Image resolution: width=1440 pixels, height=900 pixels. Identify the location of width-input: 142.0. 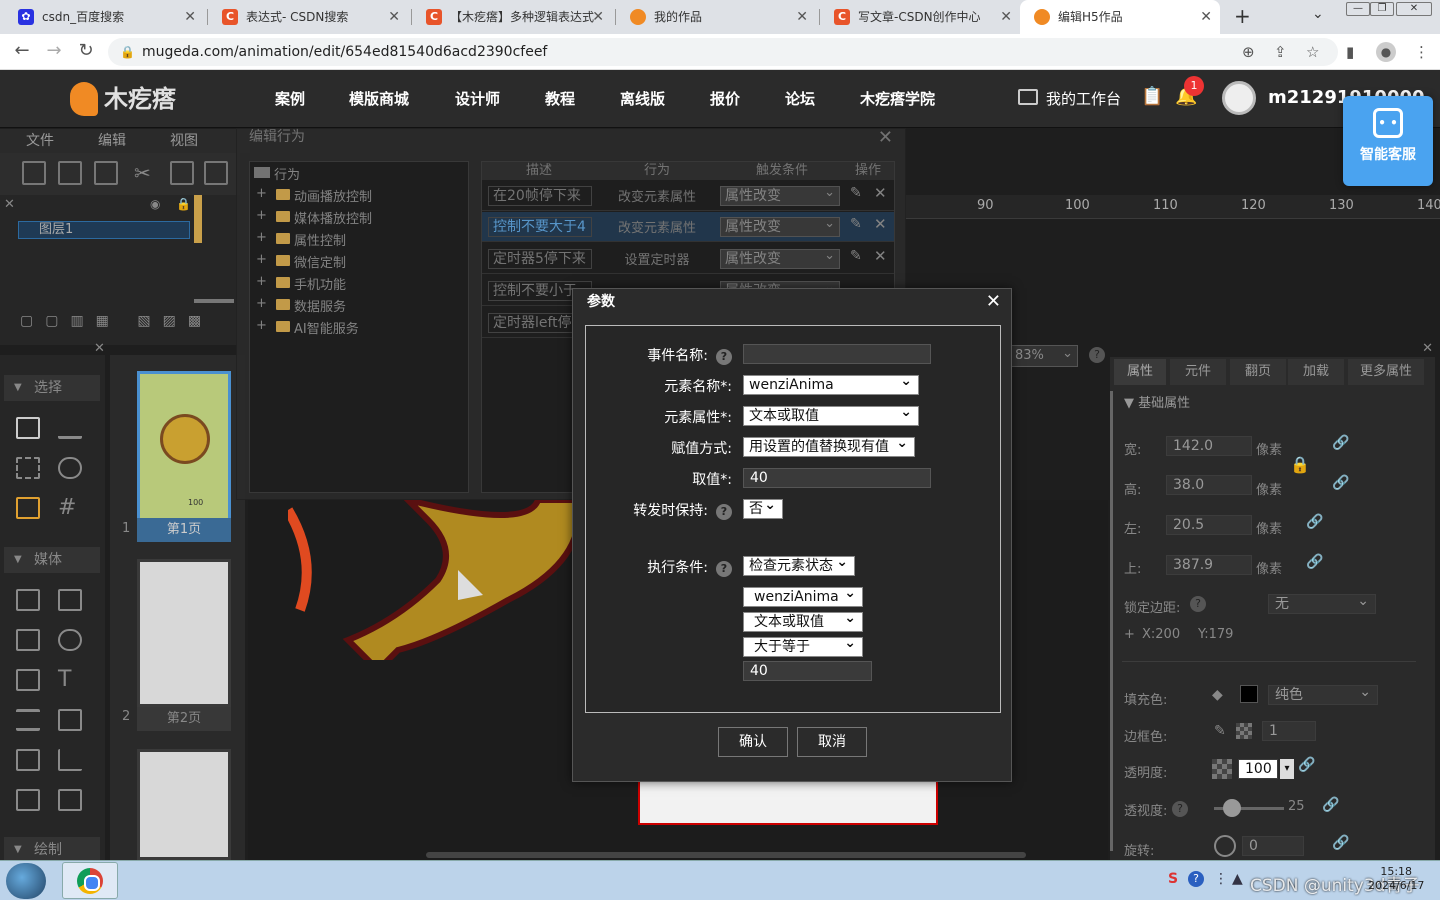
(1209, 446).